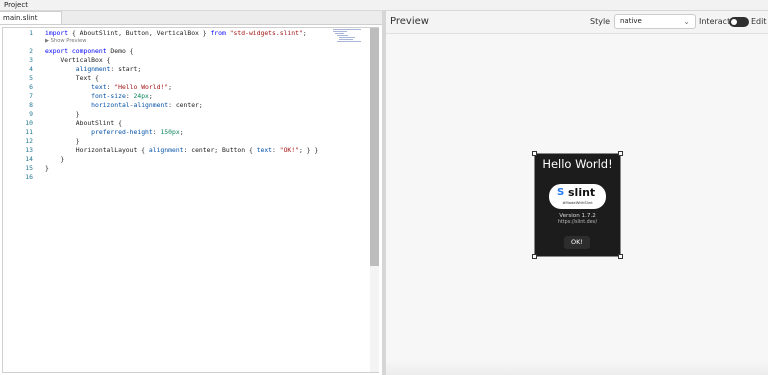 The width and height of the screenshot is (768, 375). I want to click on resize-handle-tr, so click(620, 153).